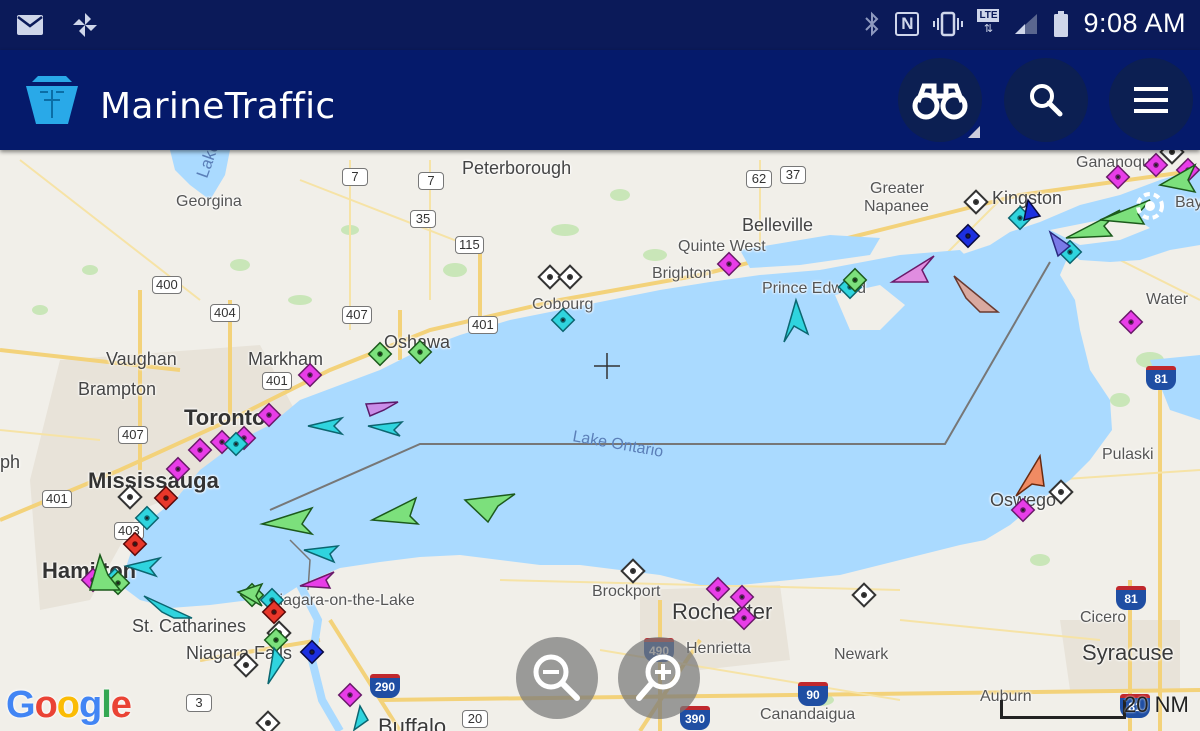  What do you see at coordinates (600, 100) in the screenshot?
I see `app-bar: MarineTraffic` at bounding box center [600, 100].